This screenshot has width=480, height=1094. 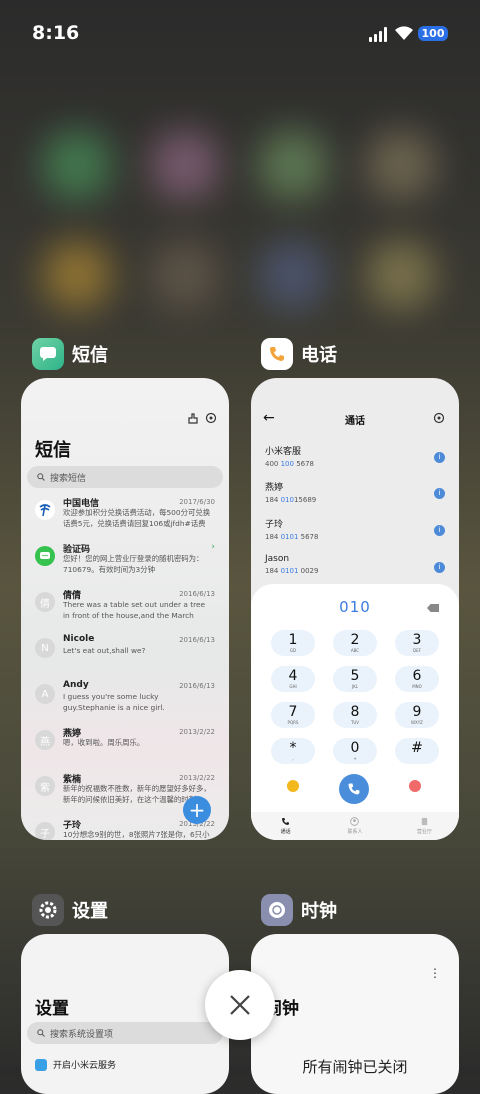 I want to click on dial-input: 010, so click(x=355, y=607).